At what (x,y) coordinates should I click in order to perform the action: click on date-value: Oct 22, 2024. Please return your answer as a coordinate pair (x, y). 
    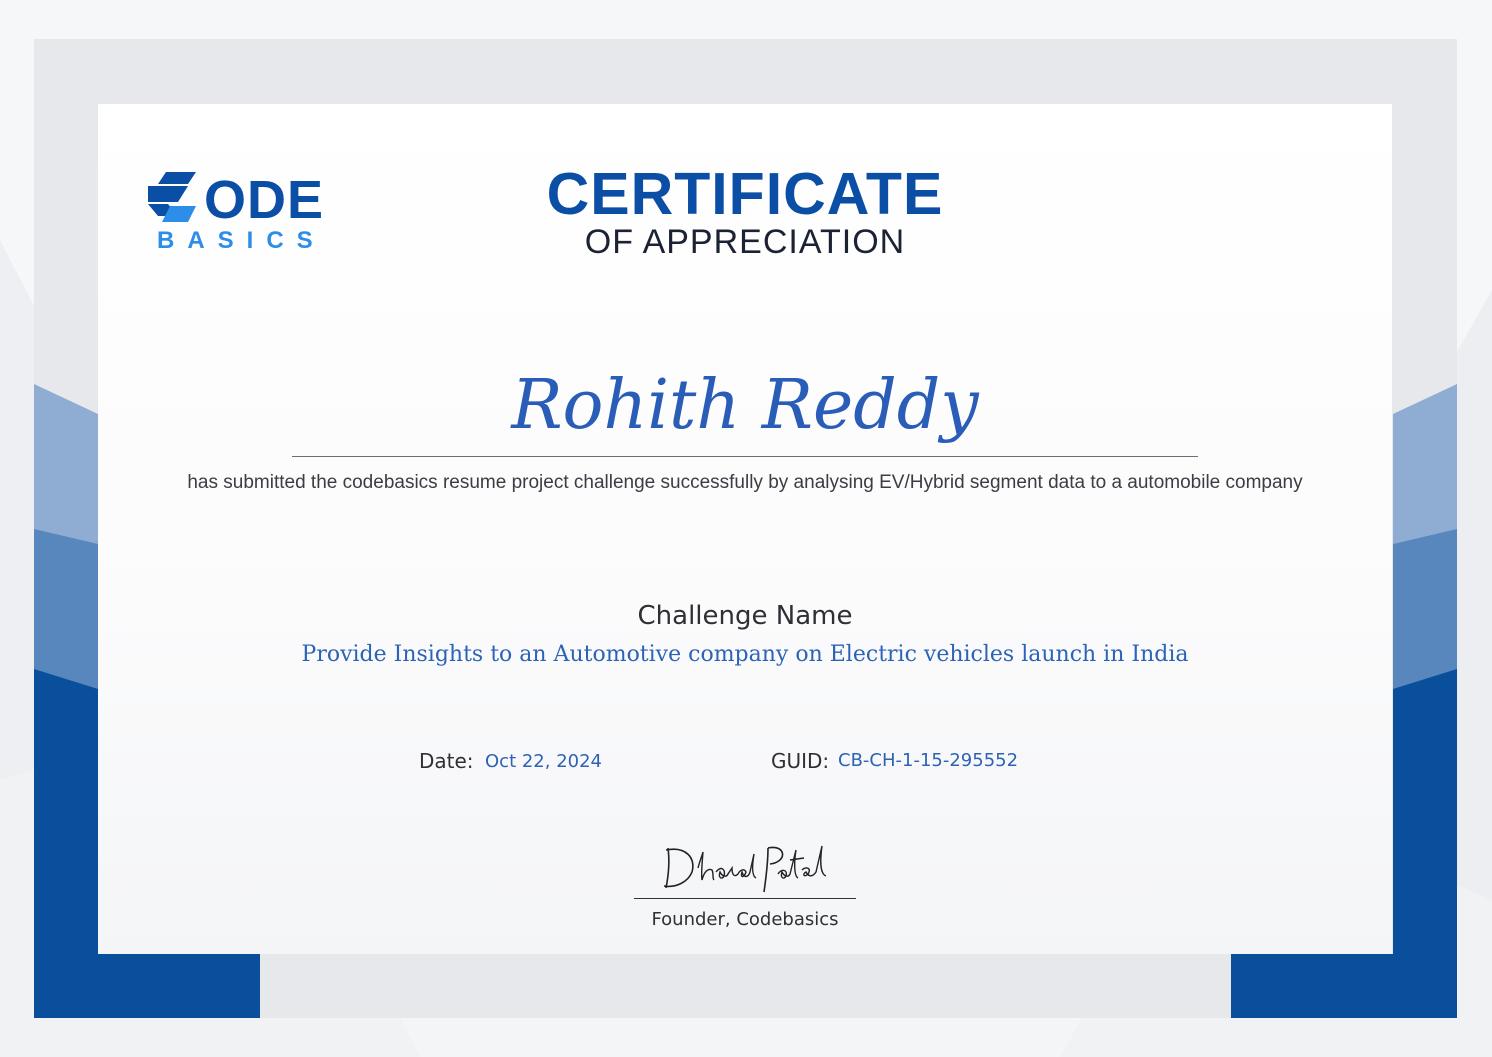
    Looking at the image, I should click on (543, 761).